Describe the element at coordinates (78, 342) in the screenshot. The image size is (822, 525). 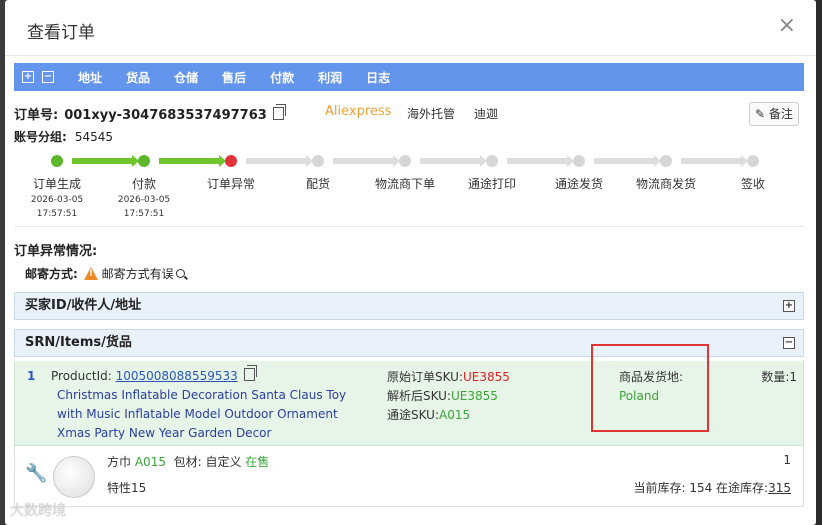
I see `panel-title: SRN/Items/货品` at that location.